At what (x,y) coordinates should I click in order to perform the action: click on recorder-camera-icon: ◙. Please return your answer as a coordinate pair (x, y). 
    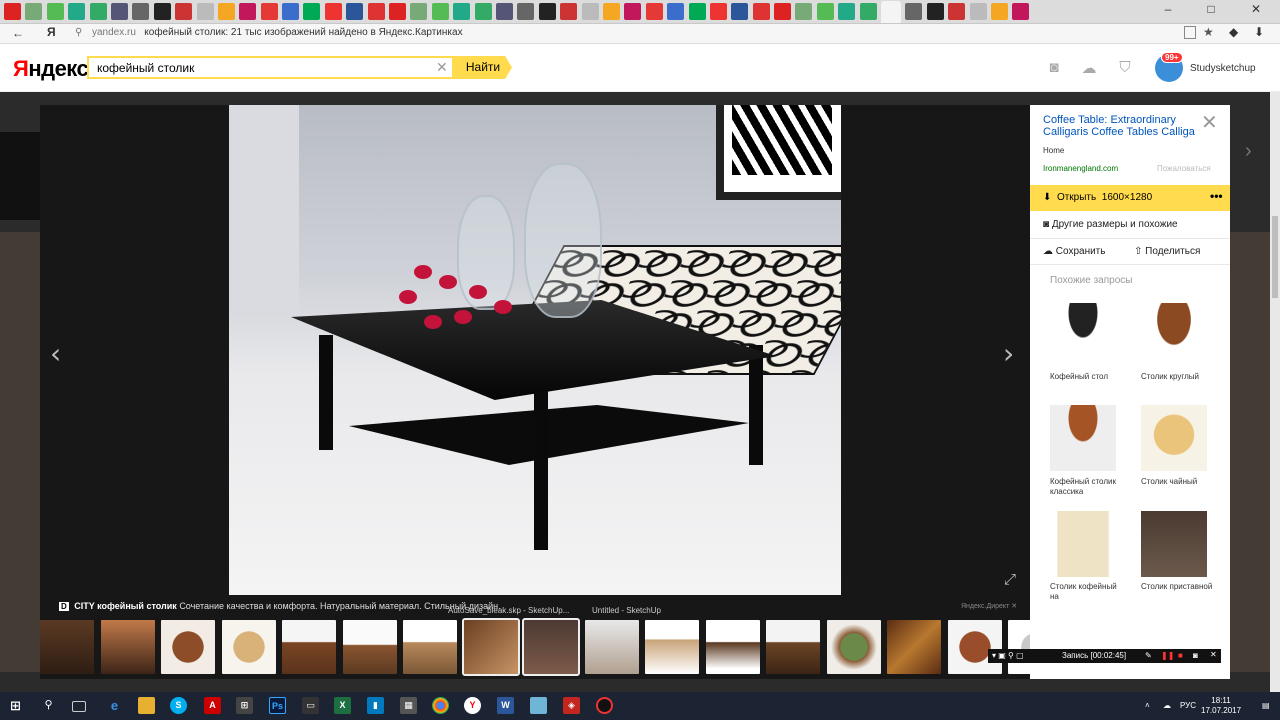
    Looking at the image, I should click on (1195, 655).